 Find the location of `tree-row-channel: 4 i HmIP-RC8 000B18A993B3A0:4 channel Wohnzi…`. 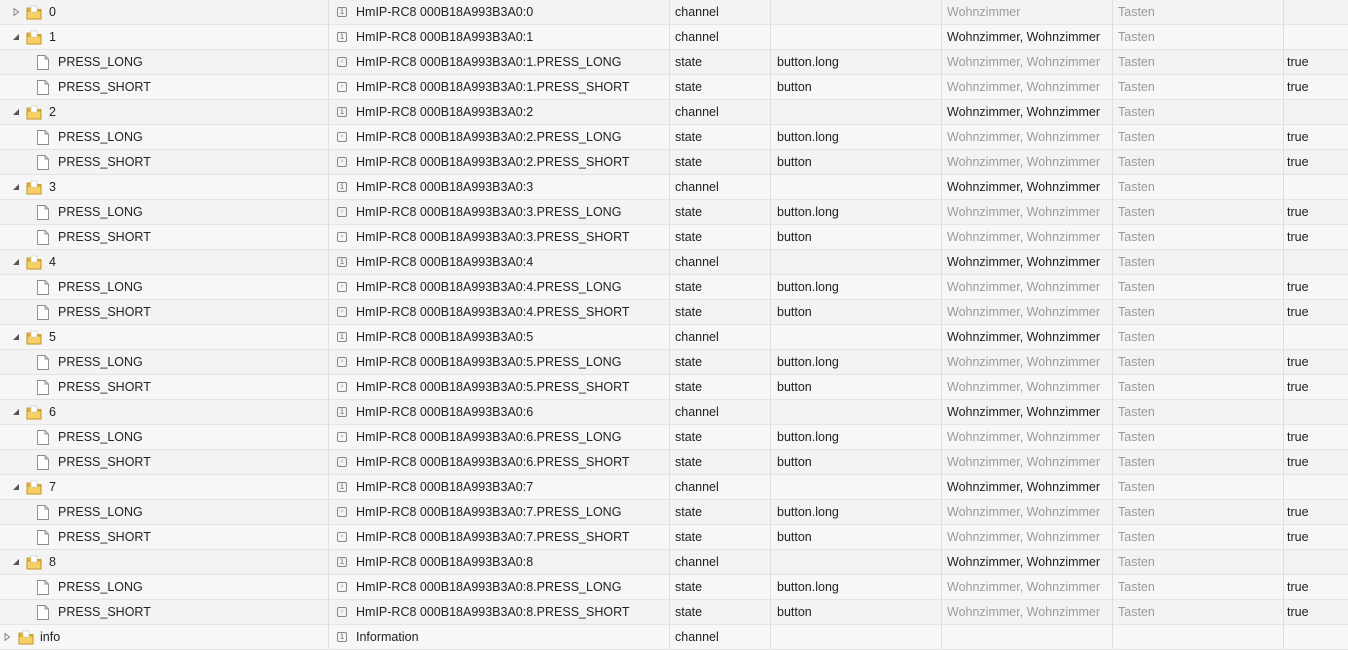

tree-row-channel: 4 i HmIP-RC8 000B18A993B3A0:4 channel Wohnzi… is located at coordinates (674, 262).